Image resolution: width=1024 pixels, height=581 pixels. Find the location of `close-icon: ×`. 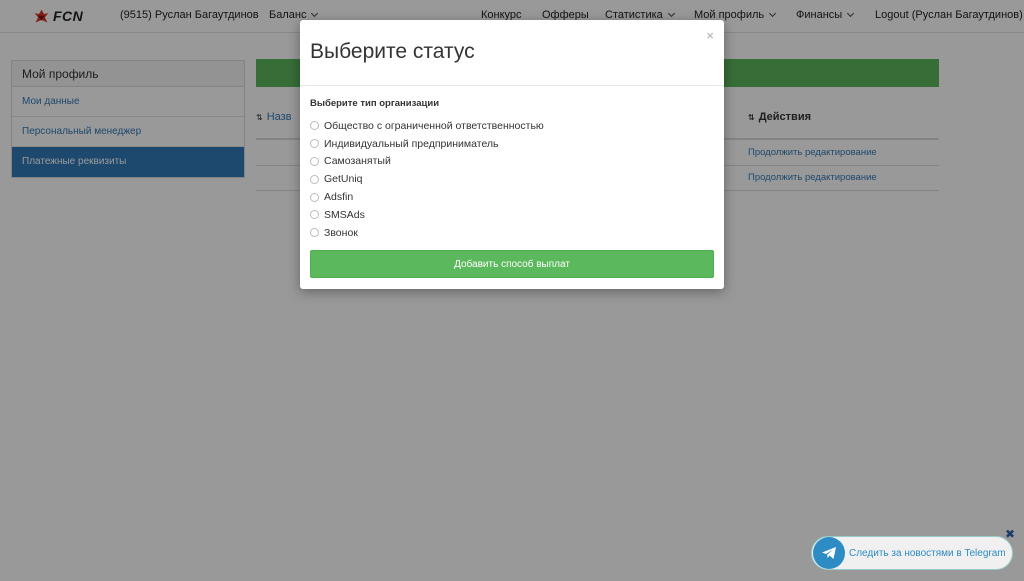

close-icon: × is located at coordinates (710, 35).